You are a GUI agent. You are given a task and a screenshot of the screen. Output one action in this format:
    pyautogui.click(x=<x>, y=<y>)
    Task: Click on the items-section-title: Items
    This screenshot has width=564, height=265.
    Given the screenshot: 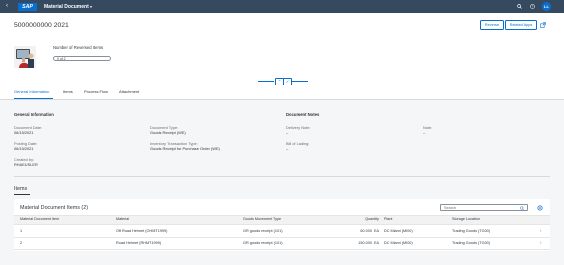 What is the action you would take?
    pyautogui.click(x=21, y=189)
    